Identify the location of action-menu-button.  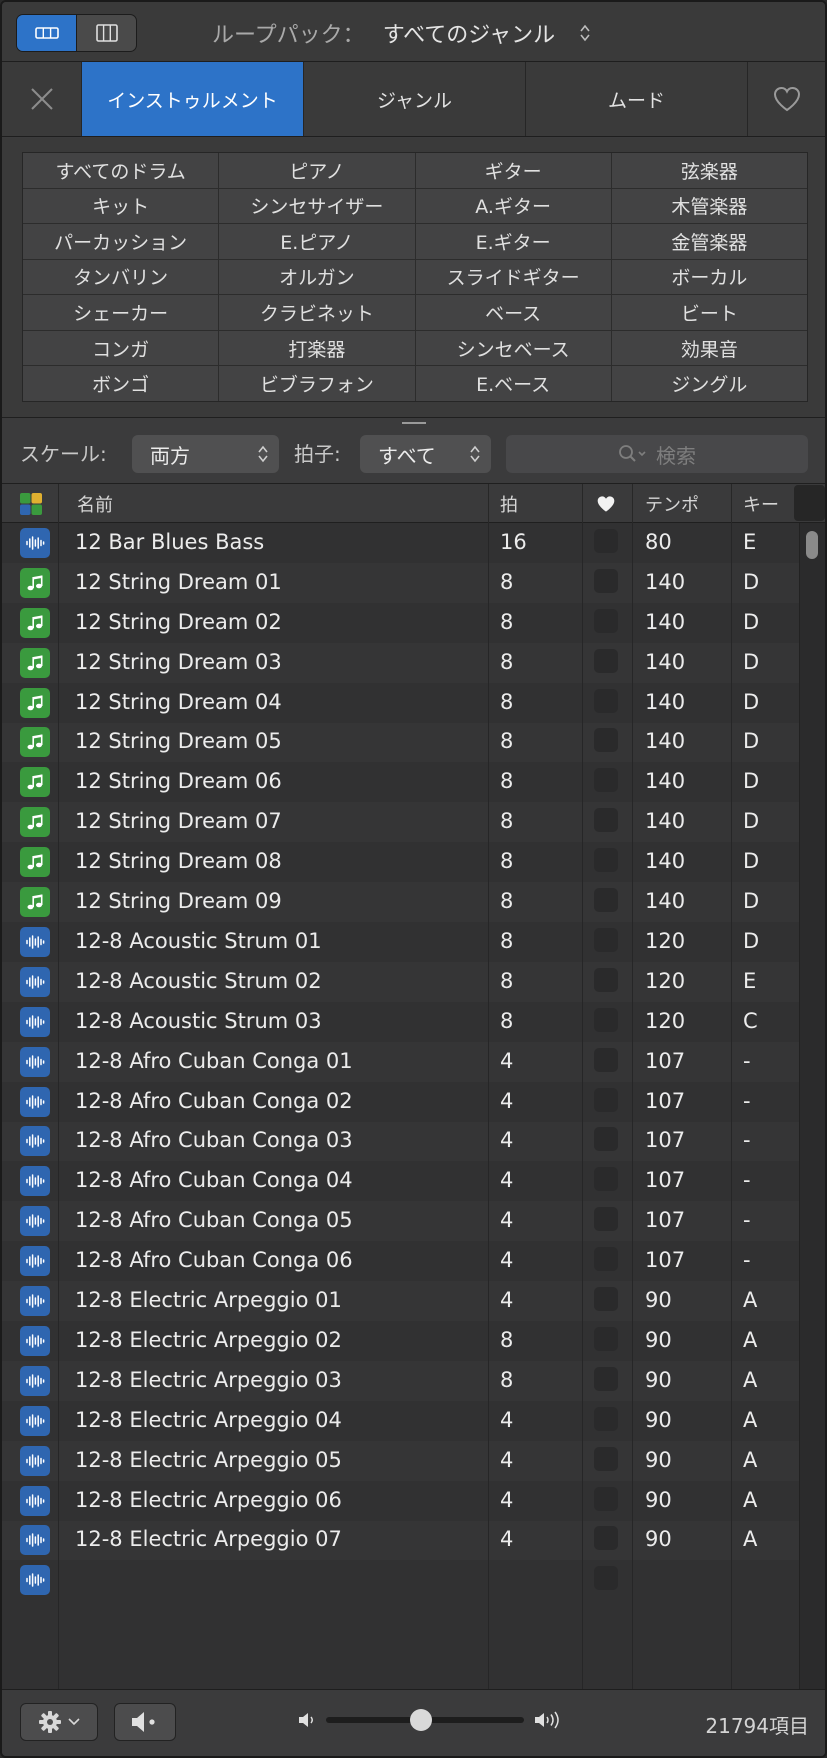
(59, 1722).